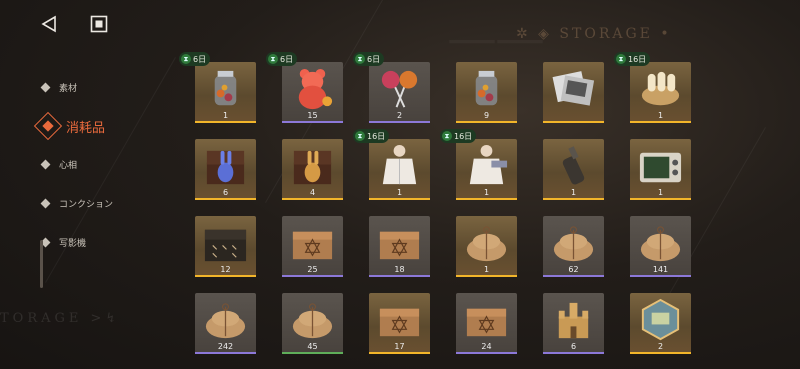  I want to click on wooden-crate-item-2: 18, so click(399, 246).